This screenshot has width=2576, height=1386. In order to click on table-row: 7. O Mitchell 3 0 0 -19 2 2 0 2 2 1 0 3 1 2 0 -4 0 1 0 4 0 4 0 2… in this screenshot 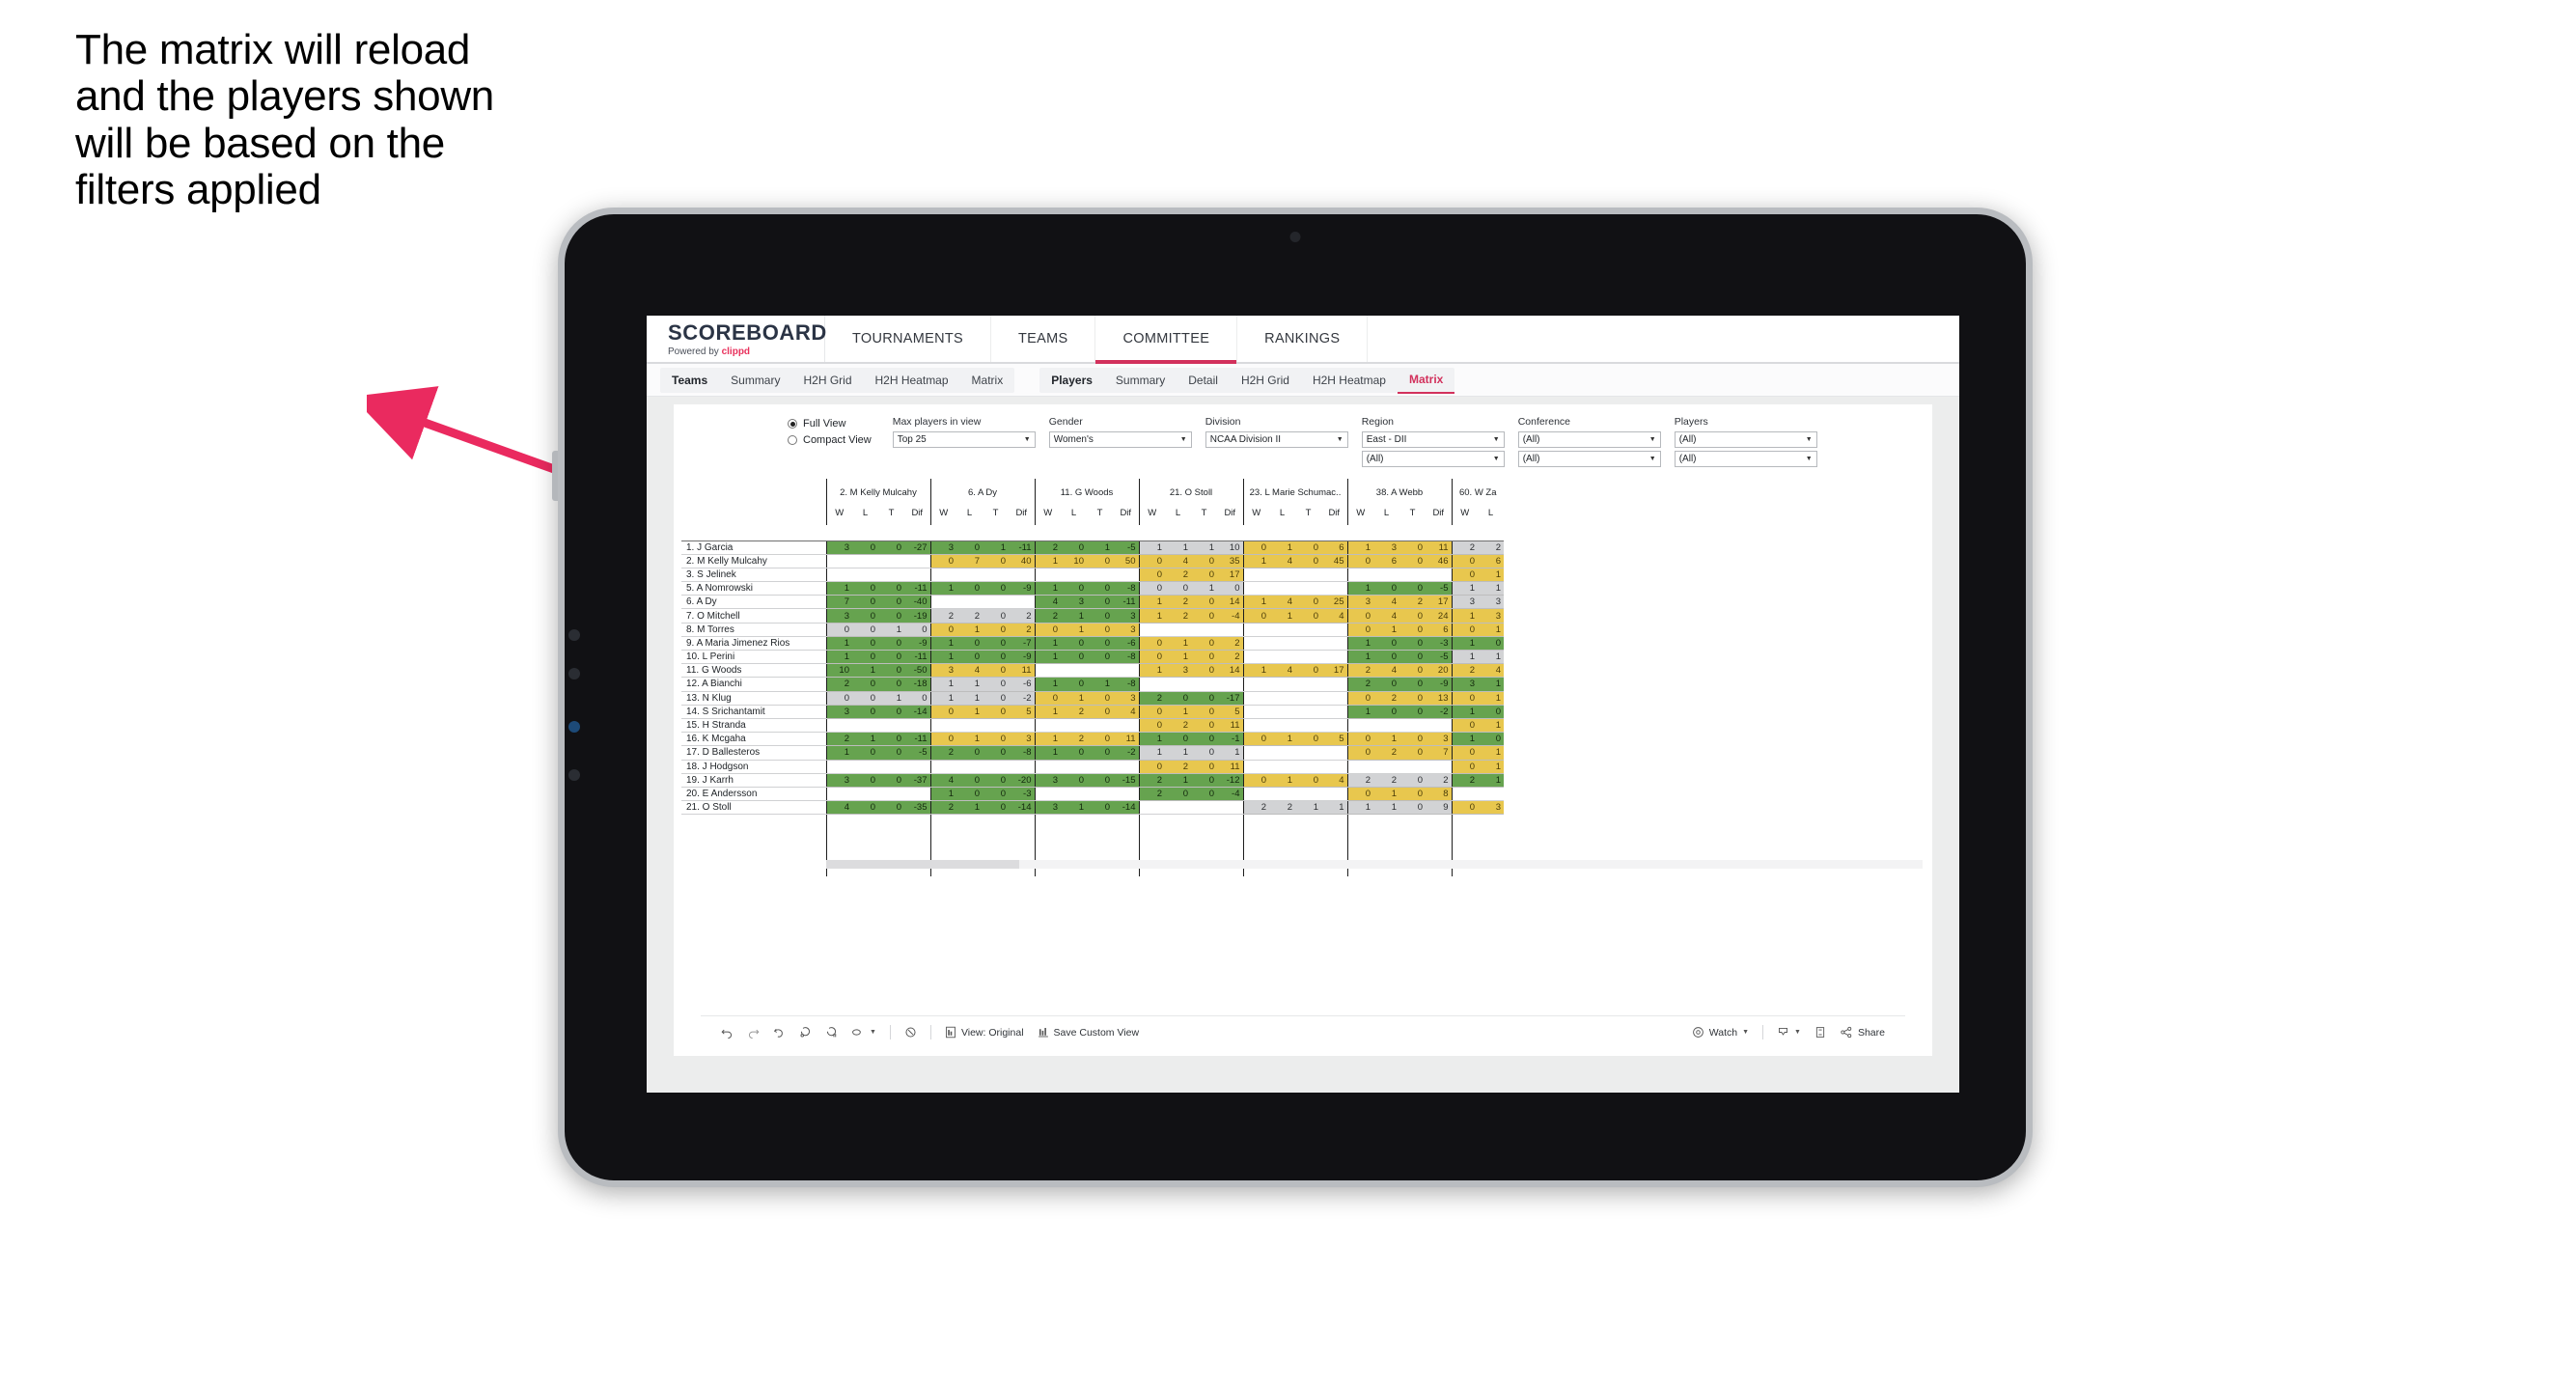, I will do `click(1092, 616)`.